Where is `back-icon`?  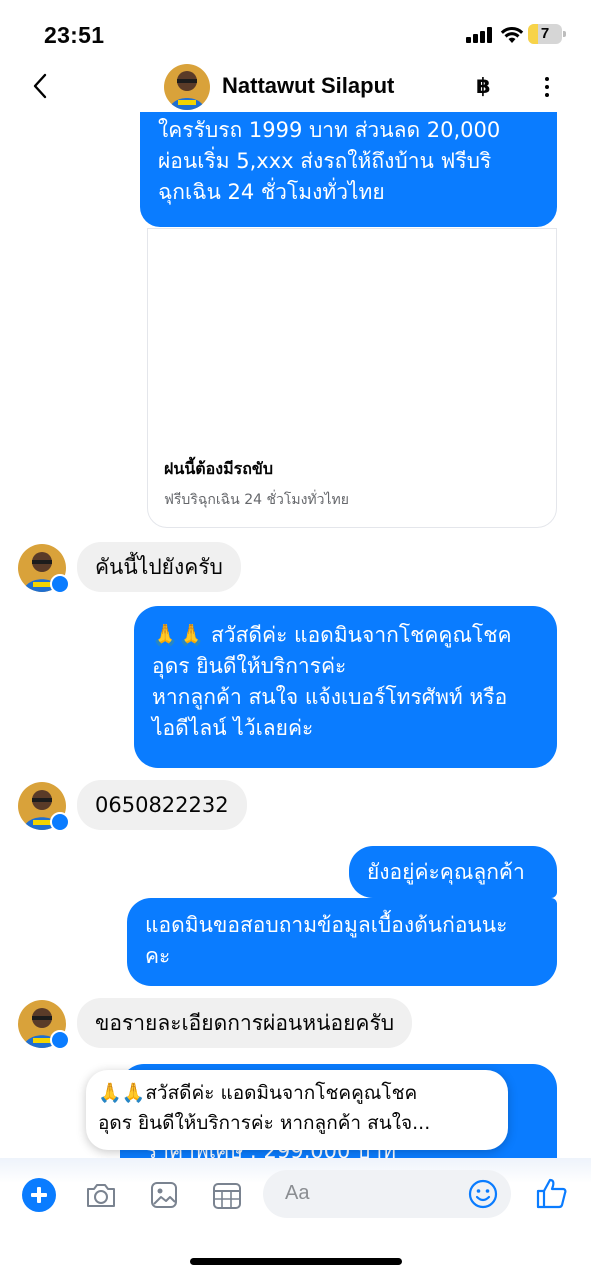
back-icon is located at coordinates (41, 86).